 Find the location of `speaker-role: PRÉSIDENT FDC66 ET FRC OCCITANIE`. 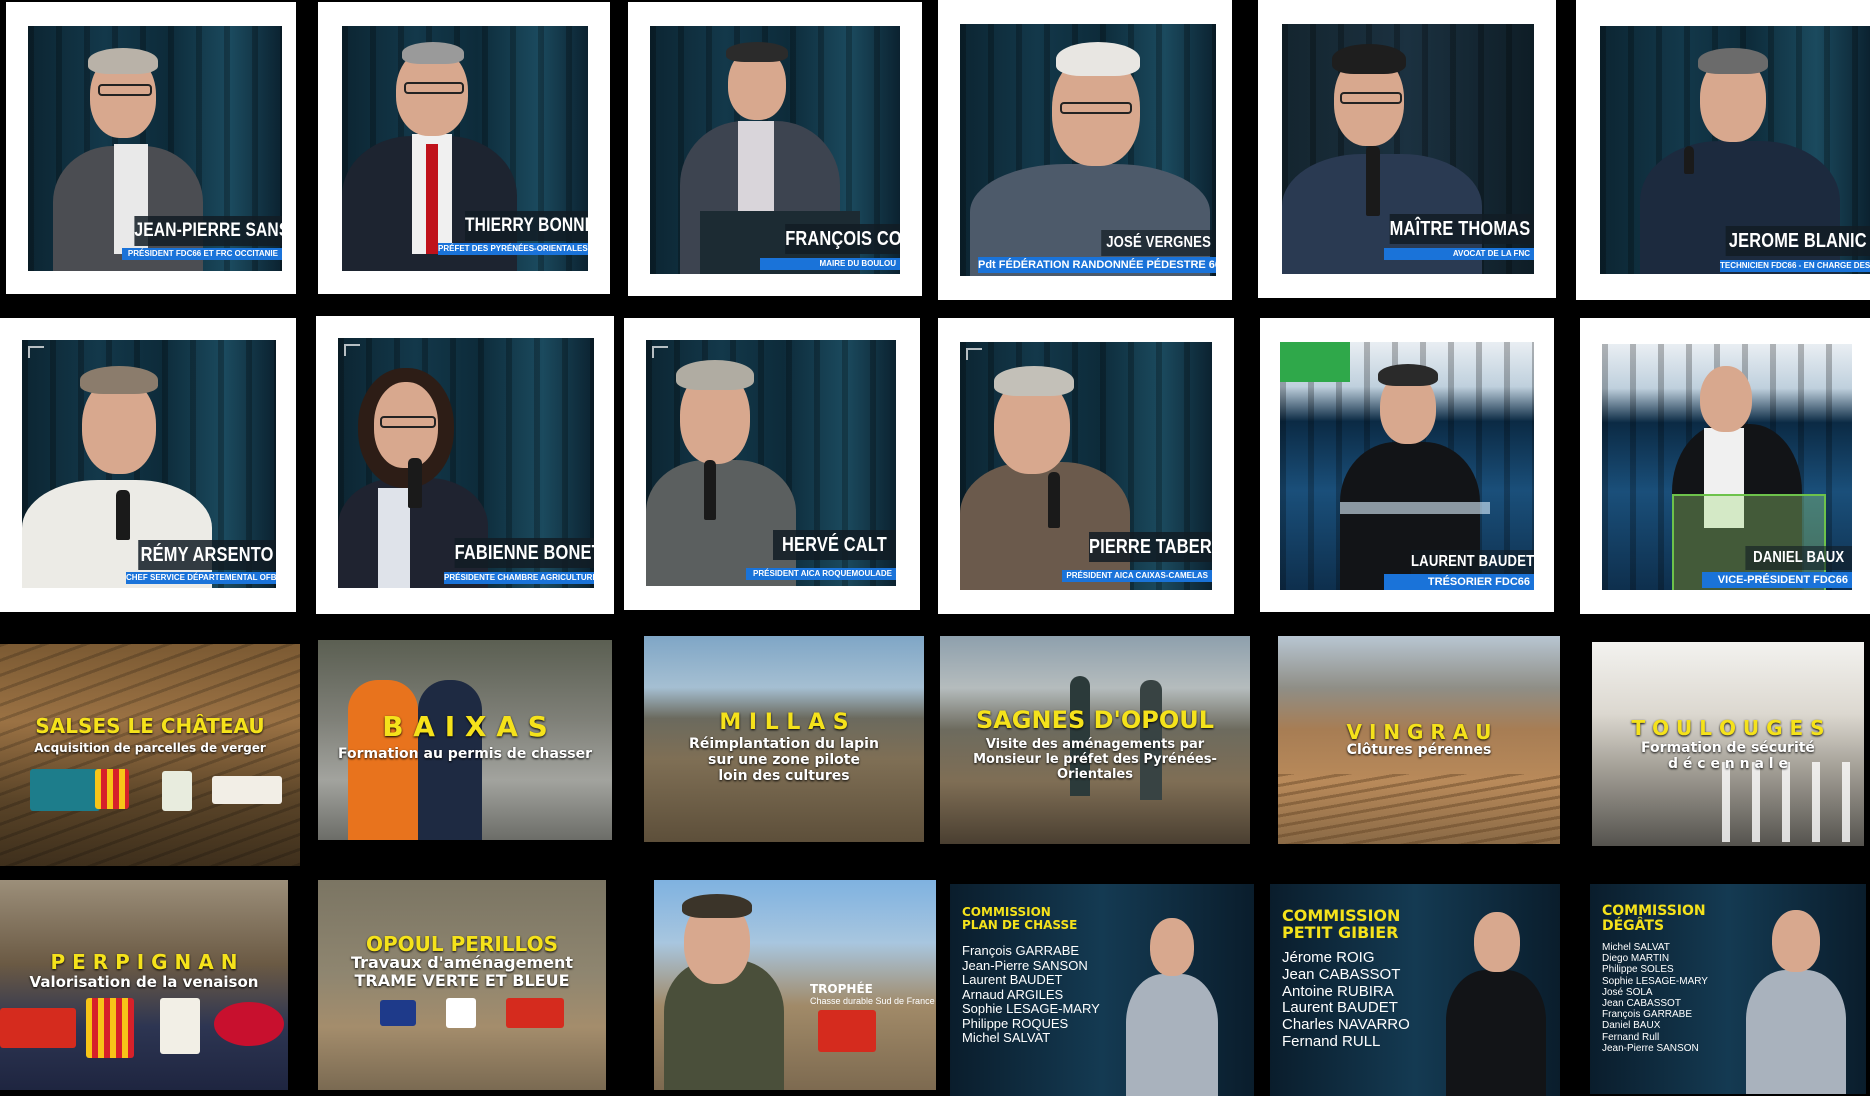

speaker-role: PRÉSIDENT FDC66 ET FRC OCCITANIE is located at coordinates (202, 254).